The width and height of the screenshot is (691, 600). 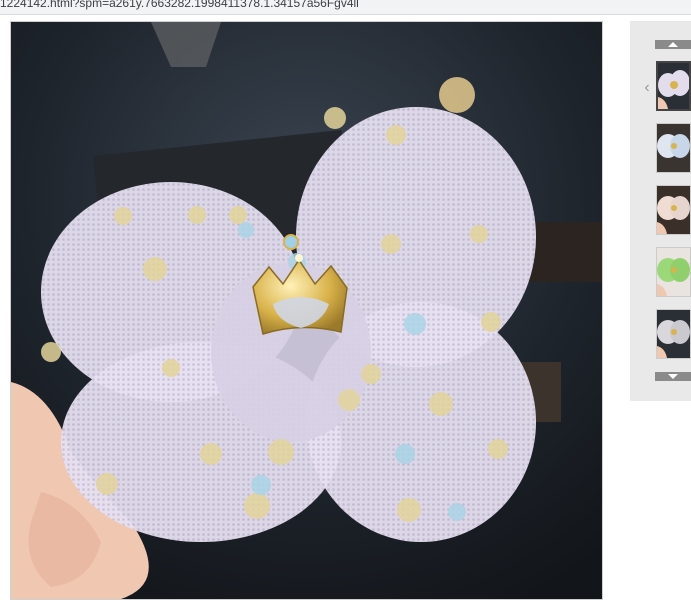 I want to click on thumbnail-panel: ‹, so click(x=660, y=211).